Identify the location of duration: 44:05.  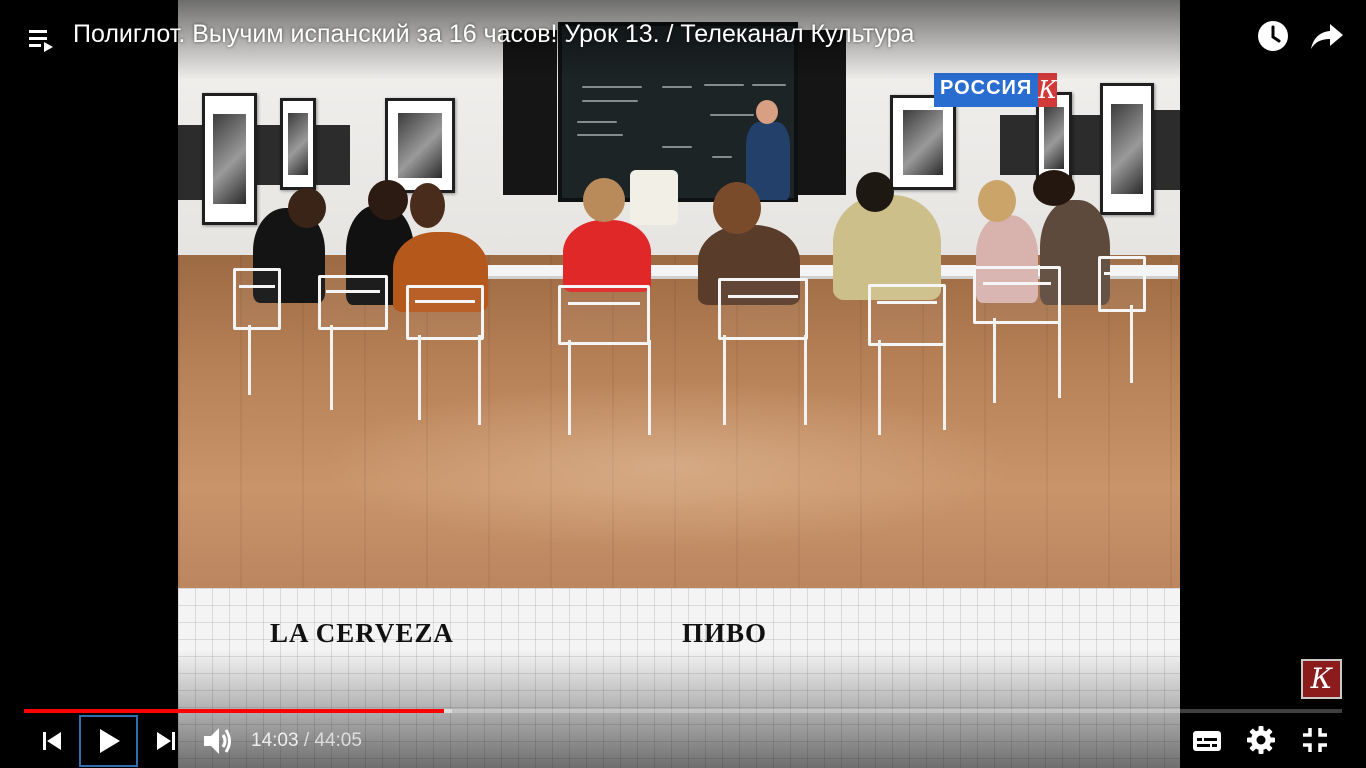
(338, 740).